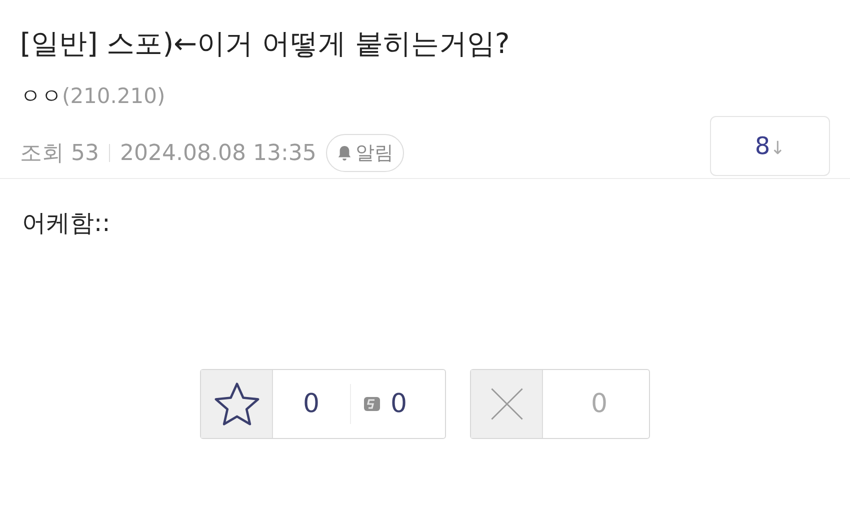  What do you see at coordinates (365, 153) in the screenshot?
I see `alarm-button: 알림` at bounding box center [365, 153].